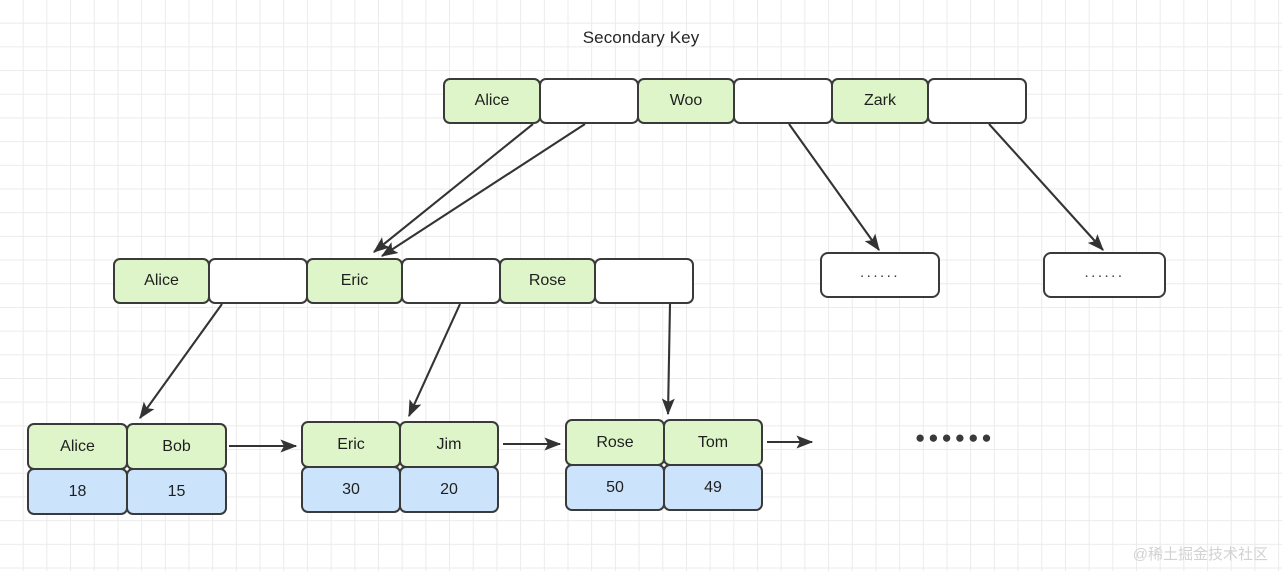 The height and width of the screenshot is (571, 1282). I want to click on watermark: @稀土掘金技术社区, so click(1200, 554).